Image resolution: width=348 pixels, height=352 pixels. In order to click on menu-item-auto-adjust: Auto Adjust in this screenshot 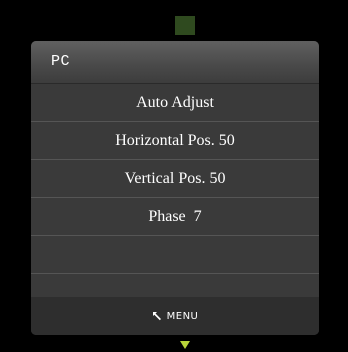, I will do `click(175, 103)`.